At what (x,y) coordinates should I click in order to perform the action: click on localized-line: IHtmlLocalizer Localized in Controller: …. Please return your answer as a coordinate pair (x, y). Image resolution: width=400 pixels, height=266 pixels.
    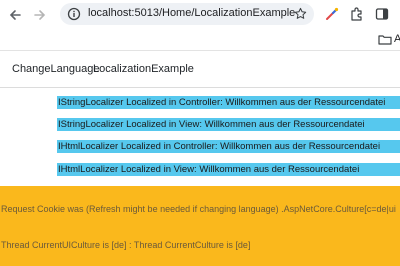
    Looking at the image, I should click on (228, 146).